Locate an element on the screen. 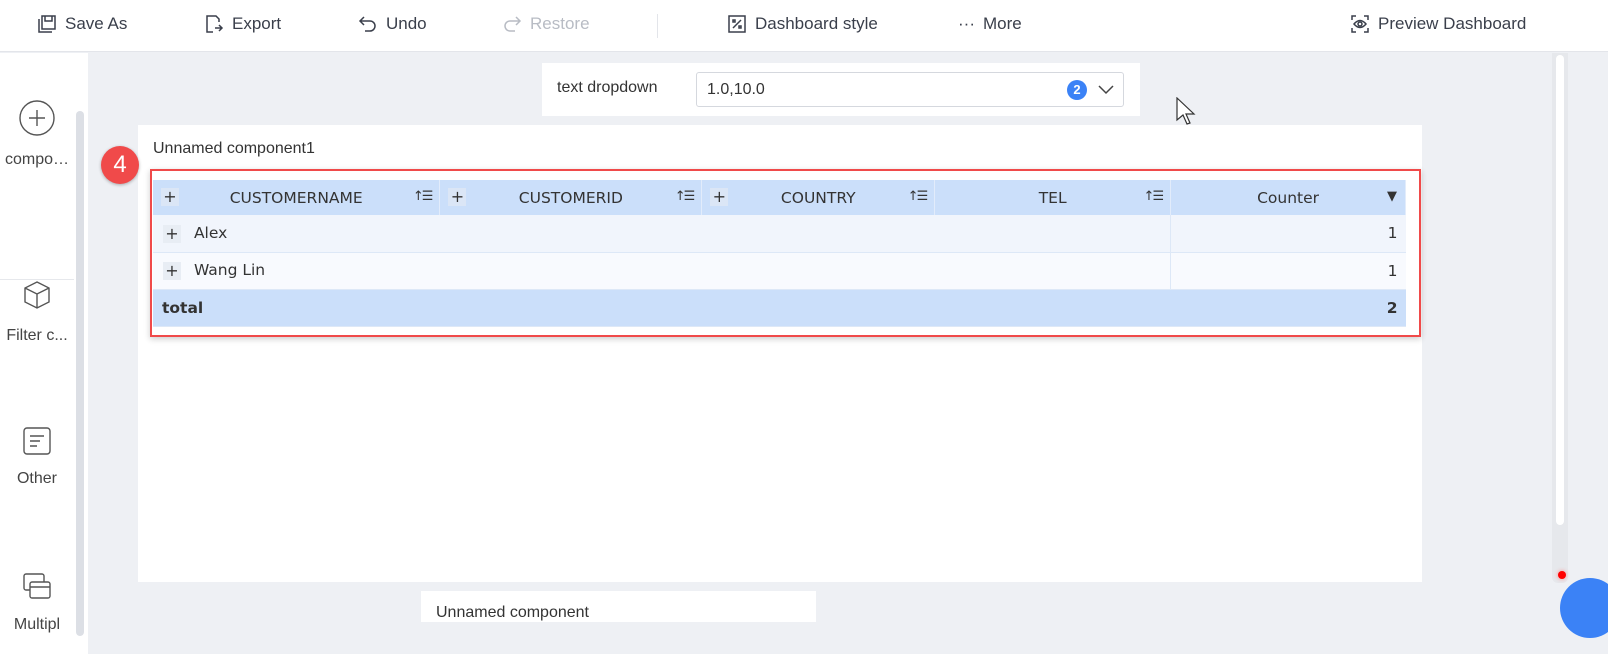  undo-icon is located at coordinates (367, 24).